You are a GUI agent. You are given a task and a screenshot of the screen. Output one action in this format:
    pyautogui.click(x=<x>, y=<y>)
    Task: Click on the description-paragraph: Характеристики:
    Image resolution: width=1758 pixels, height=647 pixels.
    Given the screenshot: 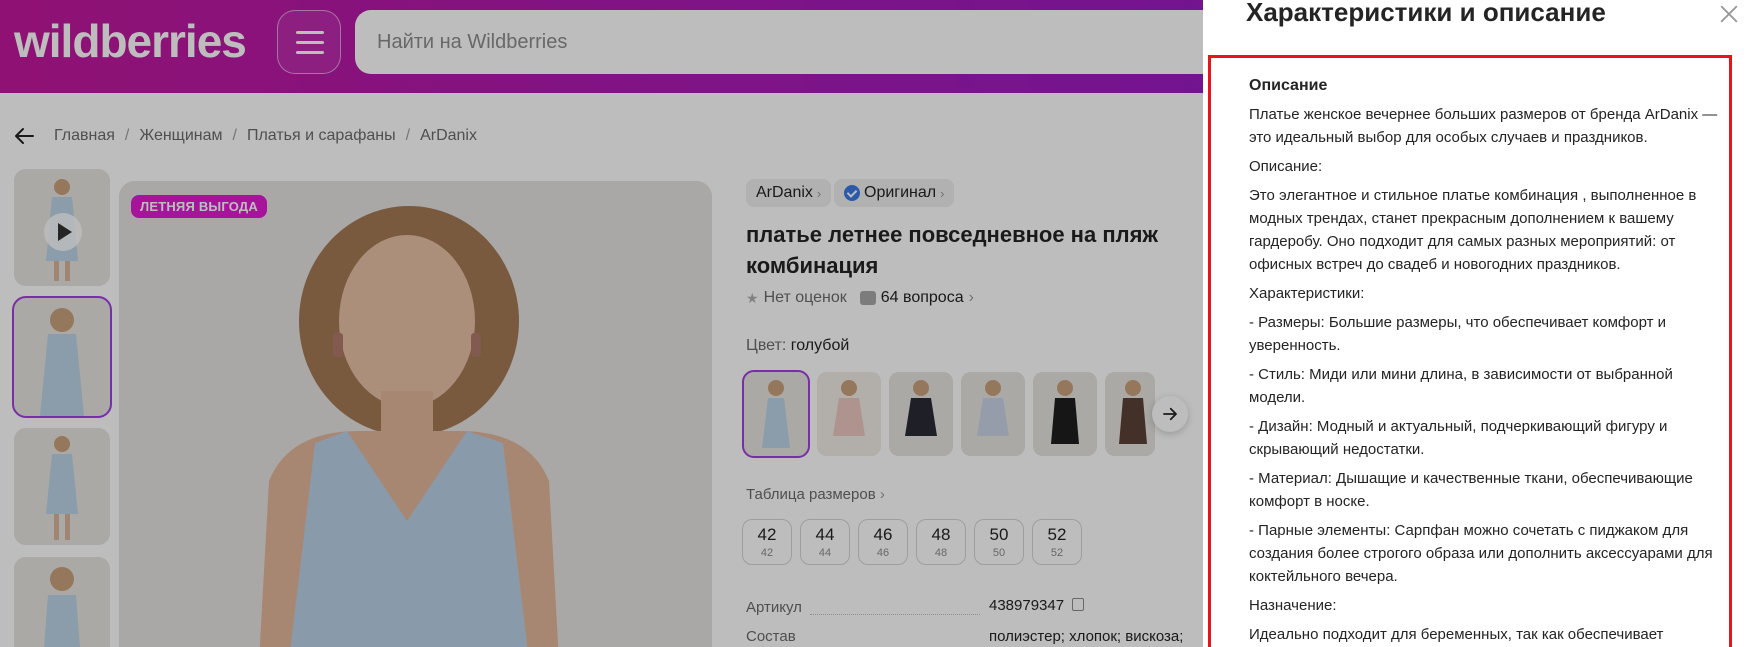 What is the action you would take?
    pyautogui.click(x=1307, y=293)
    